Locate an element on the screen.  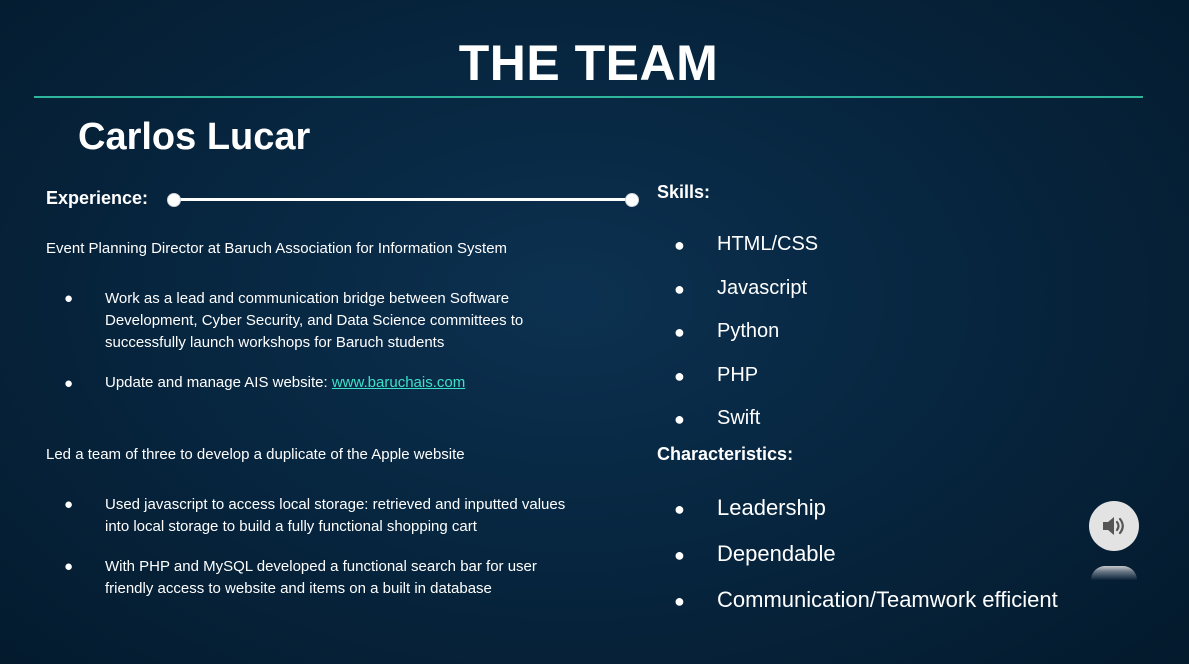
bullet-text: Update and manage AIS website: is located at coordinates (218, 382).